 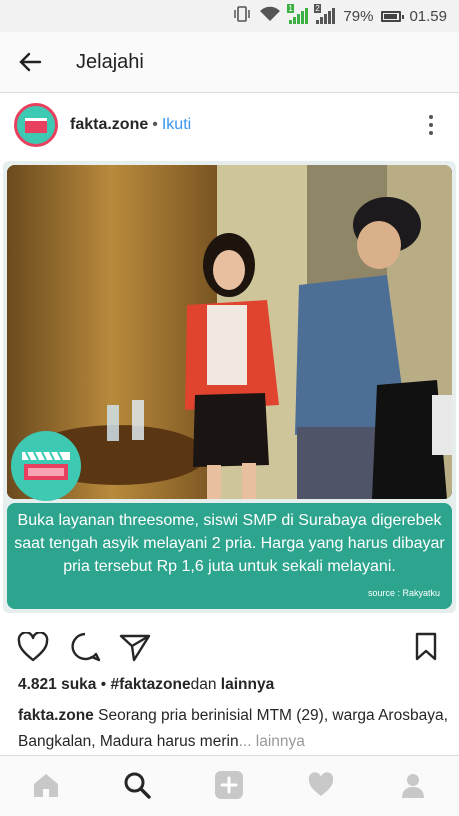 What do you see at coordinates (229, 16) in the screenshot?
I see `status-bar: 1 2 79% 01.59` at bounding box center [229, 16].